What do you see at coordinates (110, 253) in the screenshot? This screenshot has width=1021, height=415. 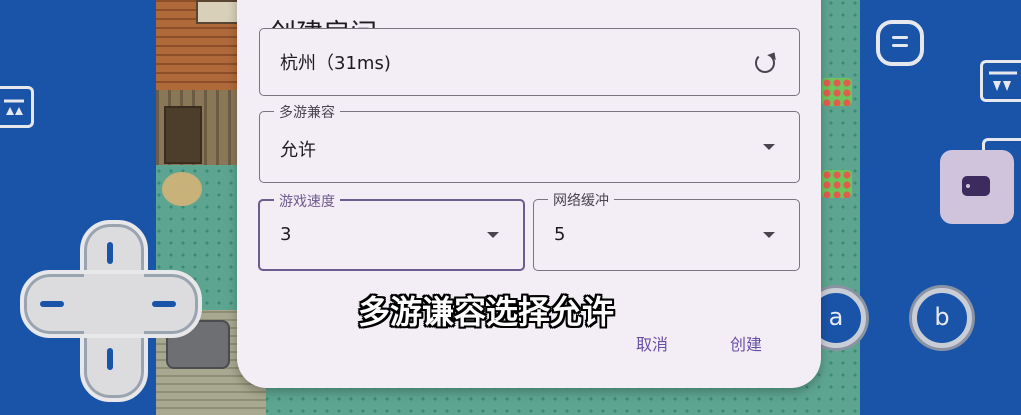 I see `dpad-up-icon` at bounding box center [110, 253].